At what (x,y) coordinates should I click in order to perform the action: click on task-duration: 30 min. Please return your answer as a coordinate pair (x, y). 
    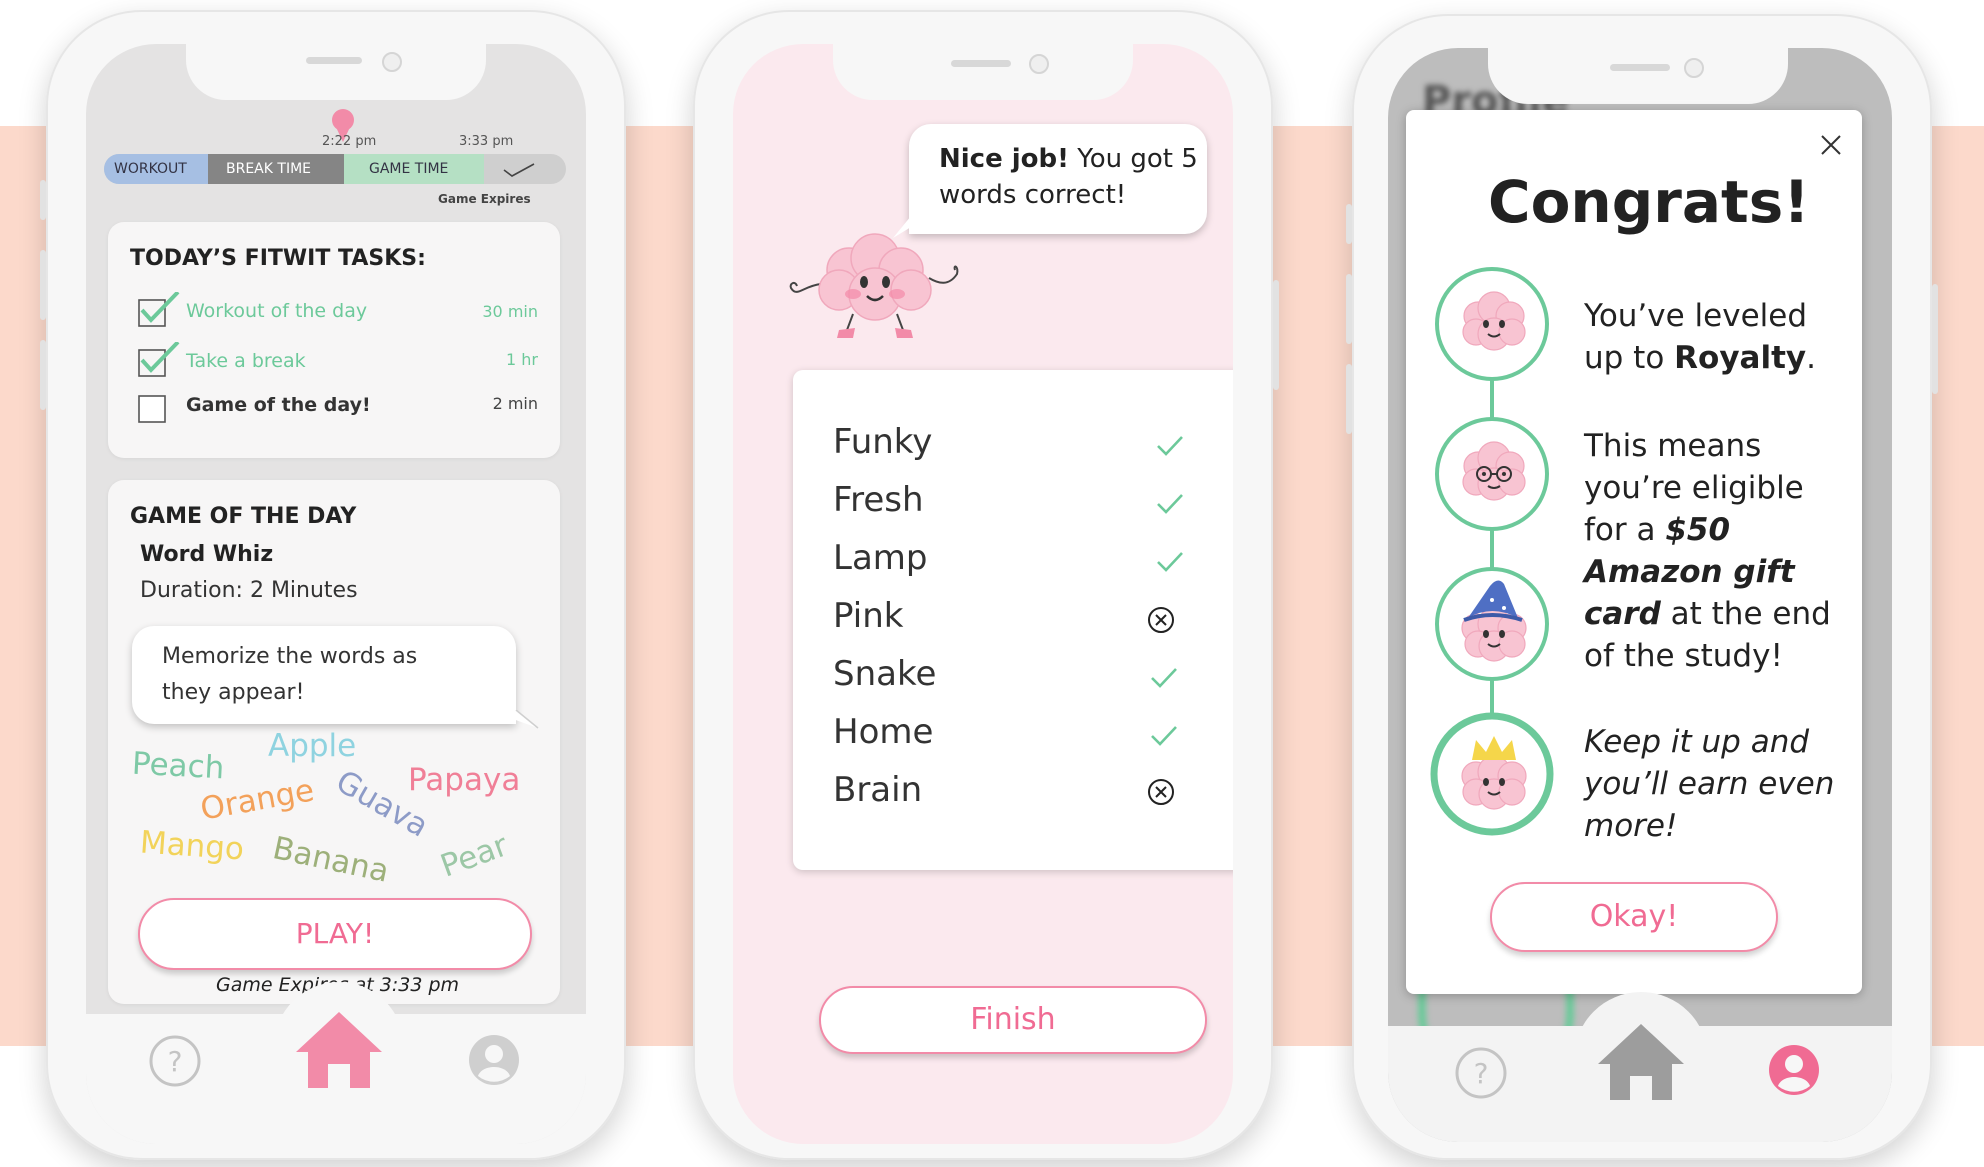
    Looking at the image, I should click on (510, 311).